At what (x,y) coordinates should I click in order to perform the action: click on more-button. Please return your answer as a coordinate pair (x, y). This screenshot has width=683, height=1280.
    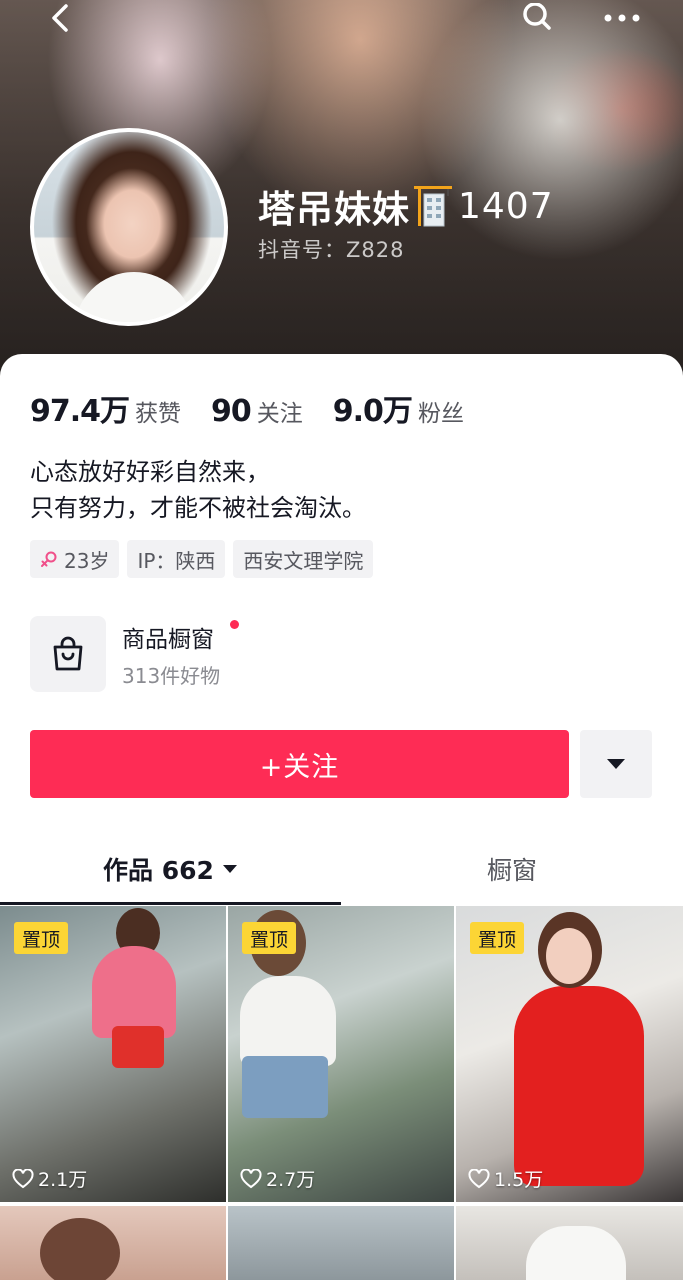
    Looking at the image, I should click on (622, 18).